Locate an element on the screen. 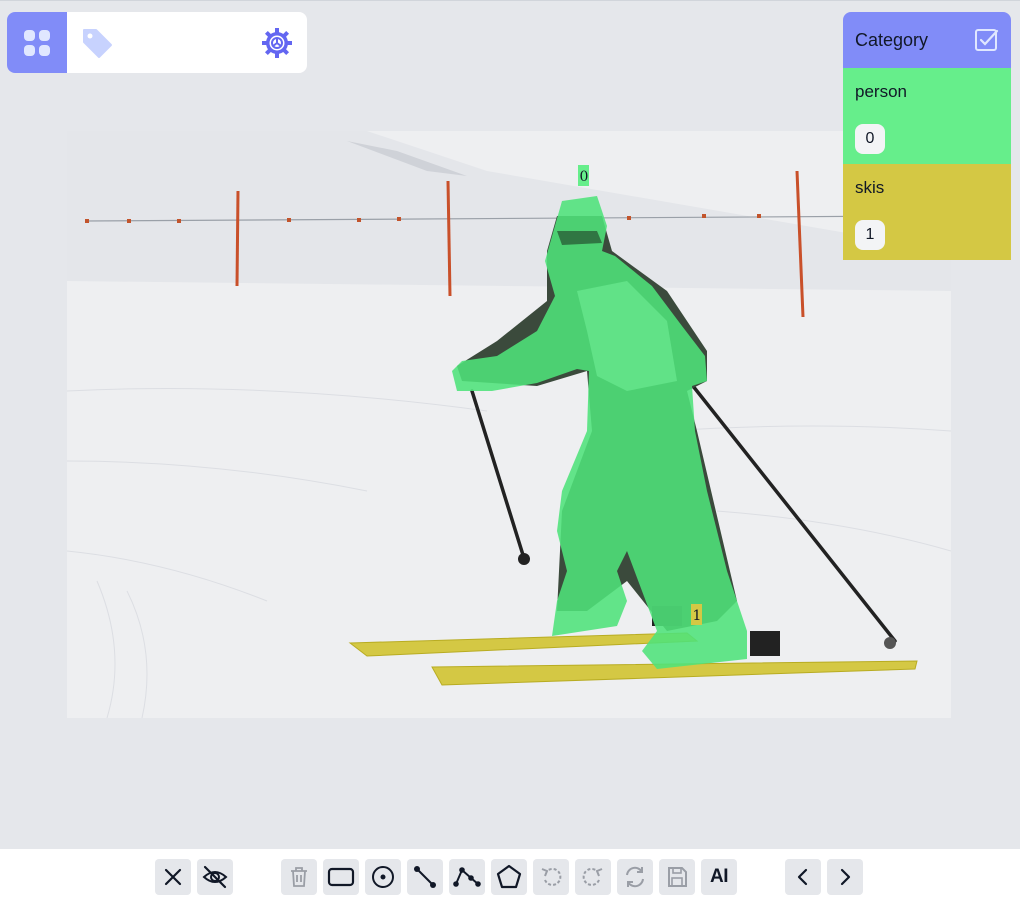 This screenshot has height=901, width=1020. bottom-toolbar: AI is located at coordinates (510, 875).